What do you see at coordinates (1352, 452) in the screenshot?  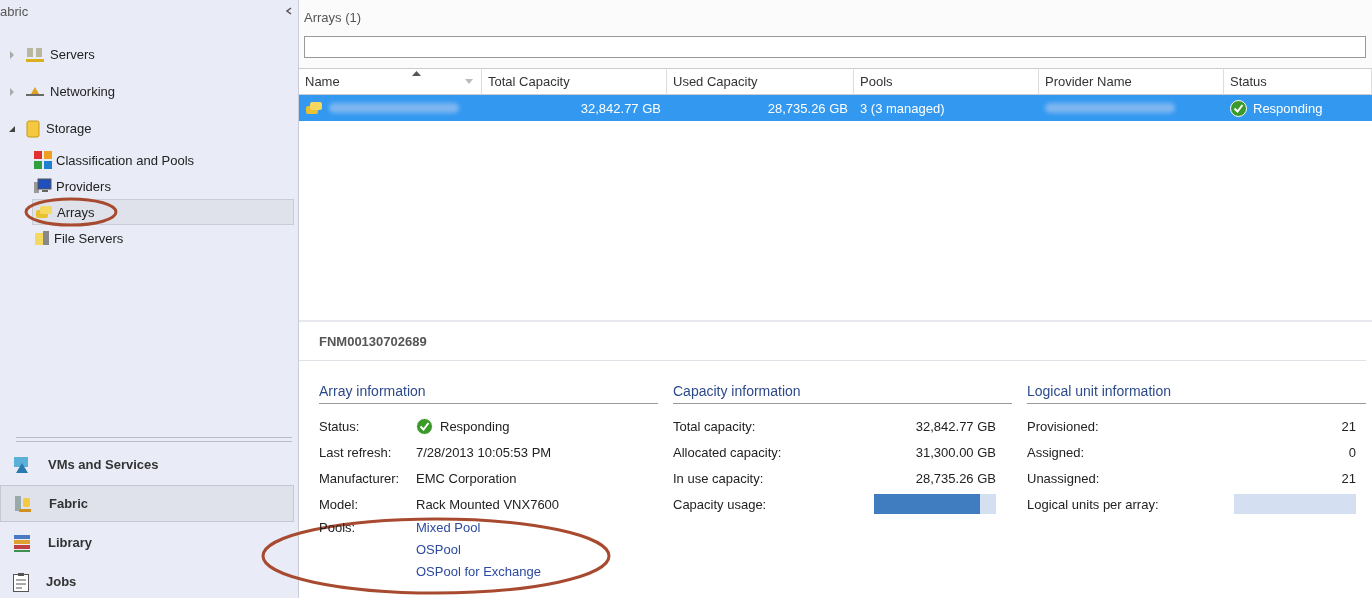 I see `field-value: 0` at bounding box center [1352, 452].